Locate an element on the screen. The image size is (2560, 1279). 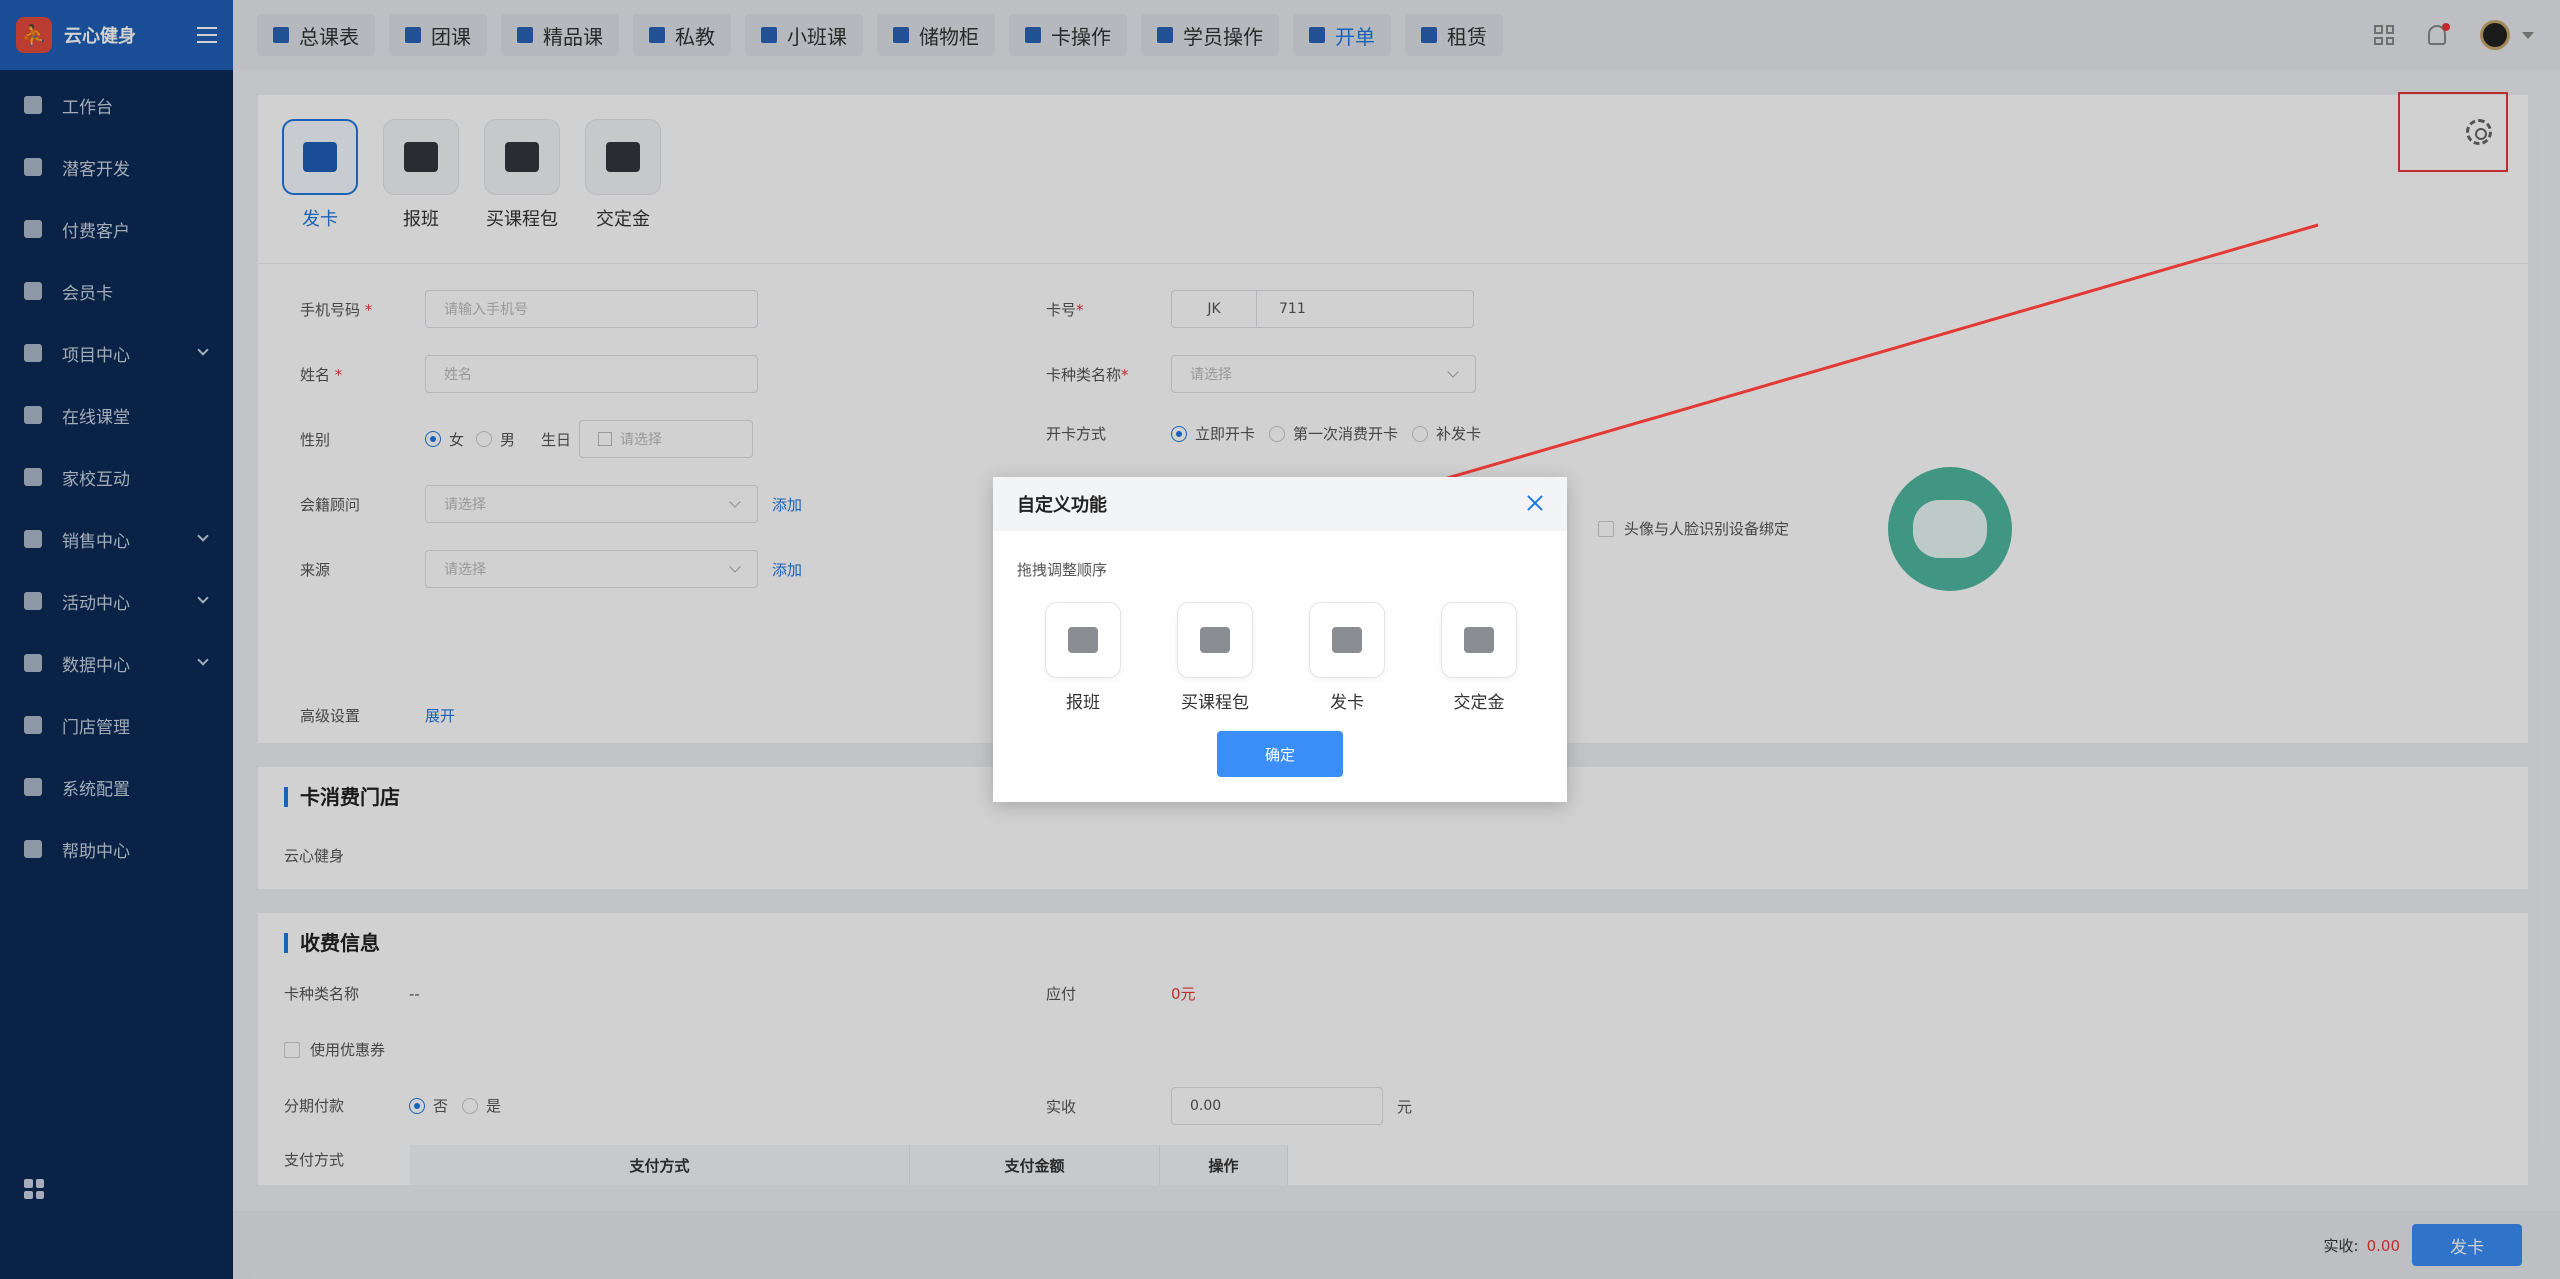
draggable-function-item: 报班 is located at coordinates (1083, 657).